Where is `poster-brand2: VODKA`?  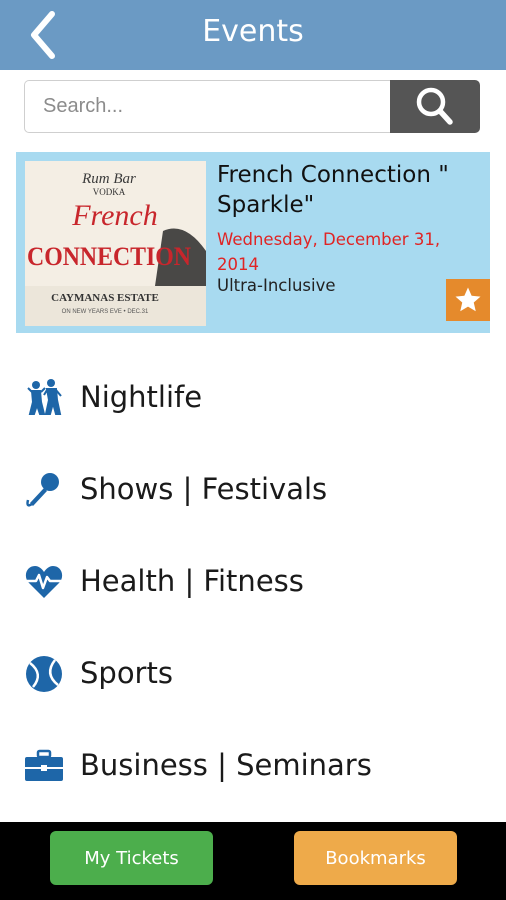
poster-brand2: VODKA is located at coordinates (109, 192).